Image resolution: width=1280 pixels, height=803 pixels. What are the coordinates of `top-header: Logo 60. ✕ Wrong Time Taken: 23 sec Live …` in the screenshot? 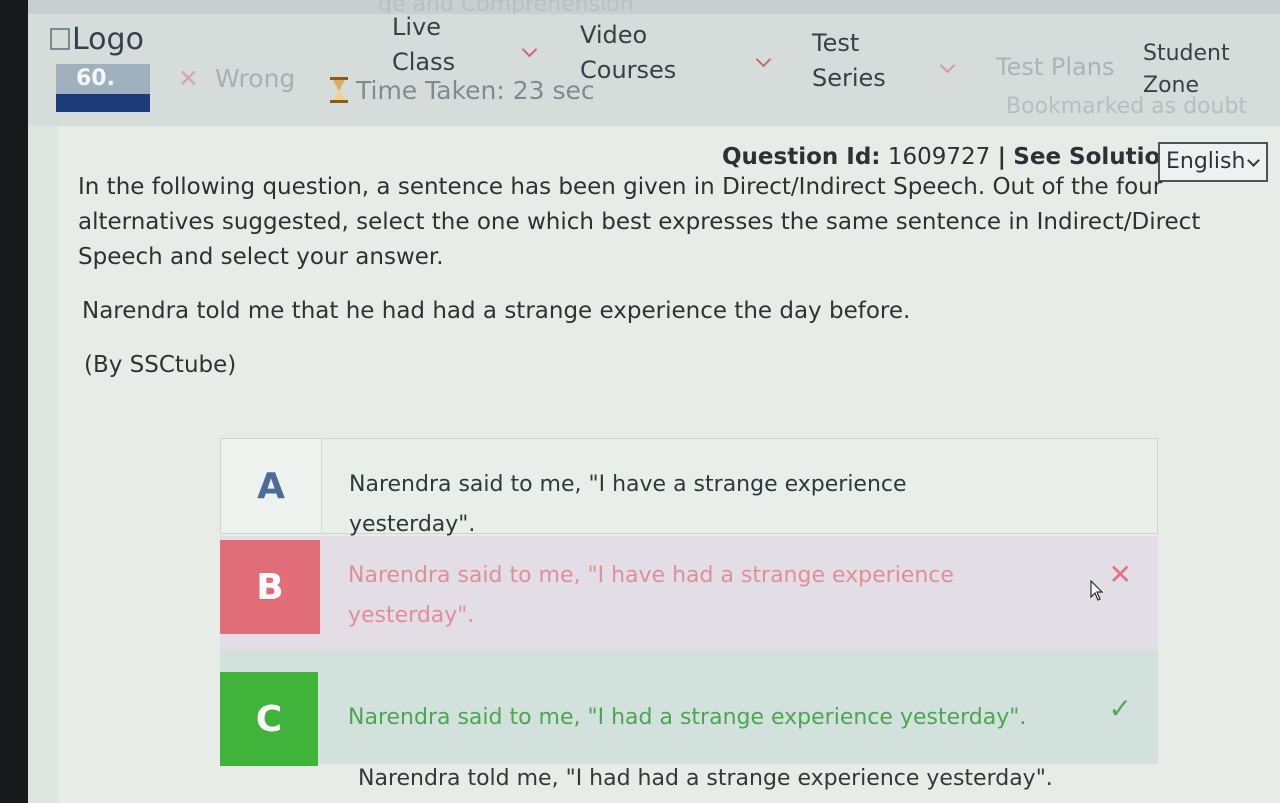 It's located at (654, 69).